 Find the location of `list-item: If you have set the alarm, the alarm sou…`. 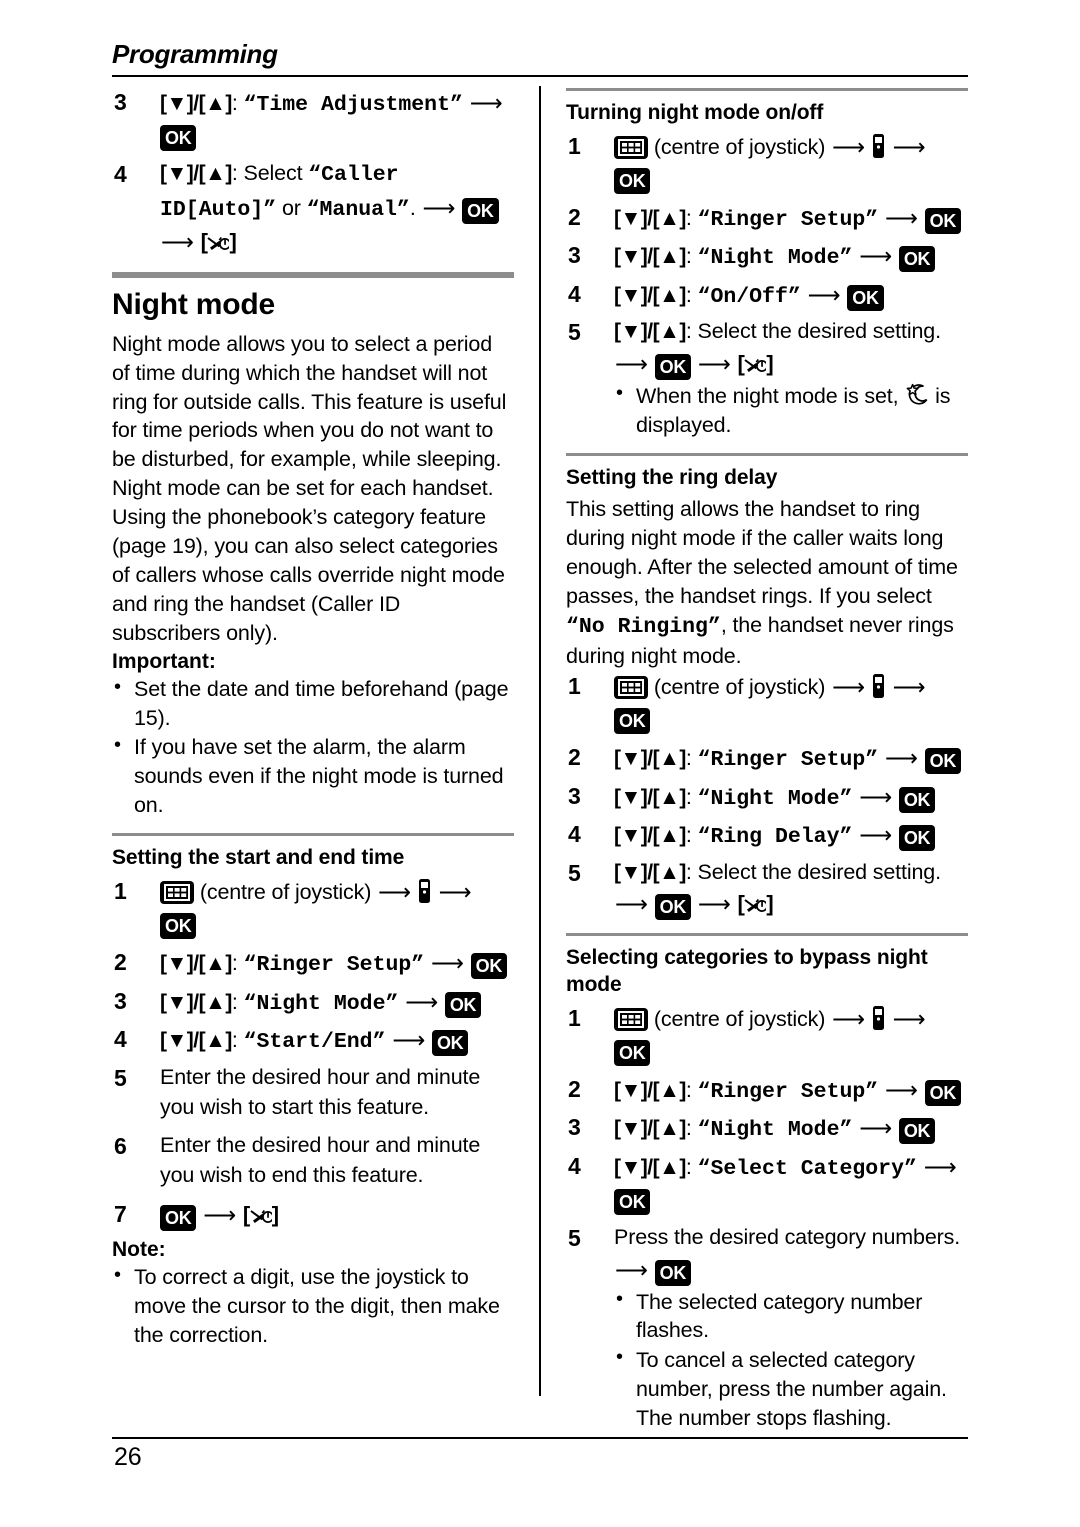

list-item: If you have set the alarm, the alarm sou… is located at coordinates (313, 776).